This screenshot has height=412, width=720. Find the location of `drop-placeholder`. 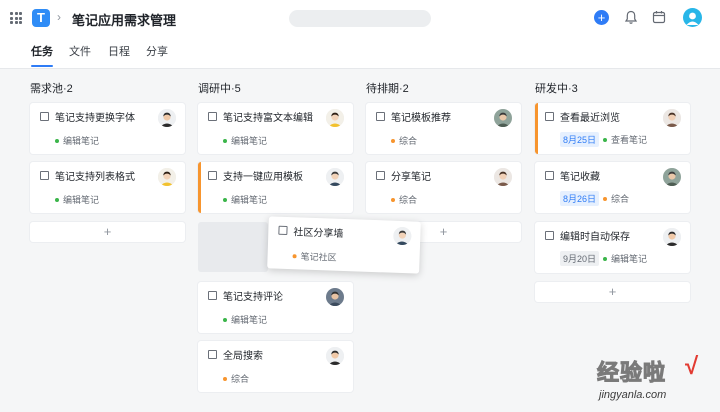

drop-placeholder is located at coordinates (233, 247).